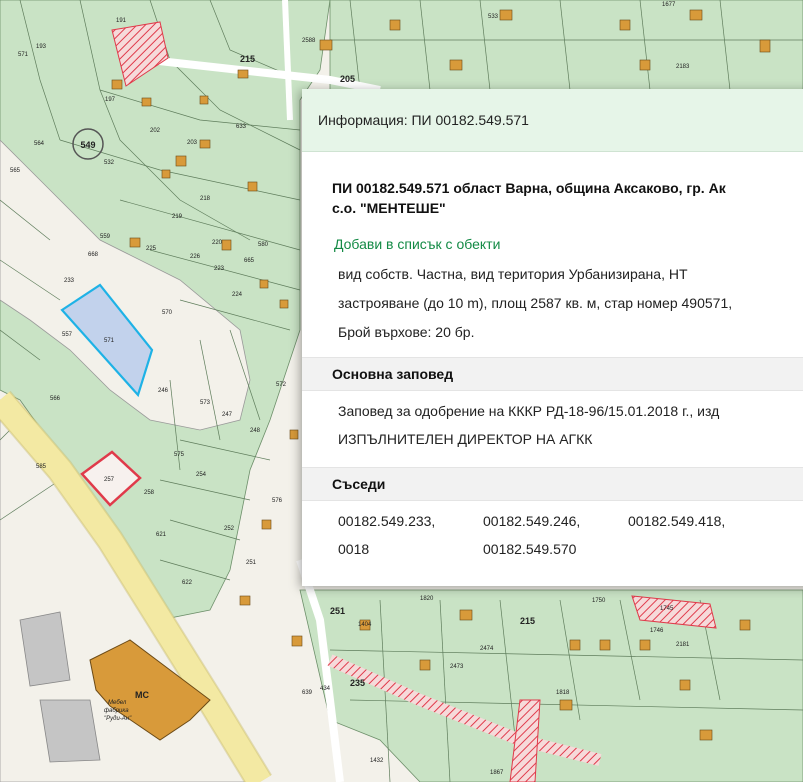 This screenshot has width=803, height=782. Describe the element at coordinates (337, 611) in the screenshot. I see `road-number: 251` at that location.